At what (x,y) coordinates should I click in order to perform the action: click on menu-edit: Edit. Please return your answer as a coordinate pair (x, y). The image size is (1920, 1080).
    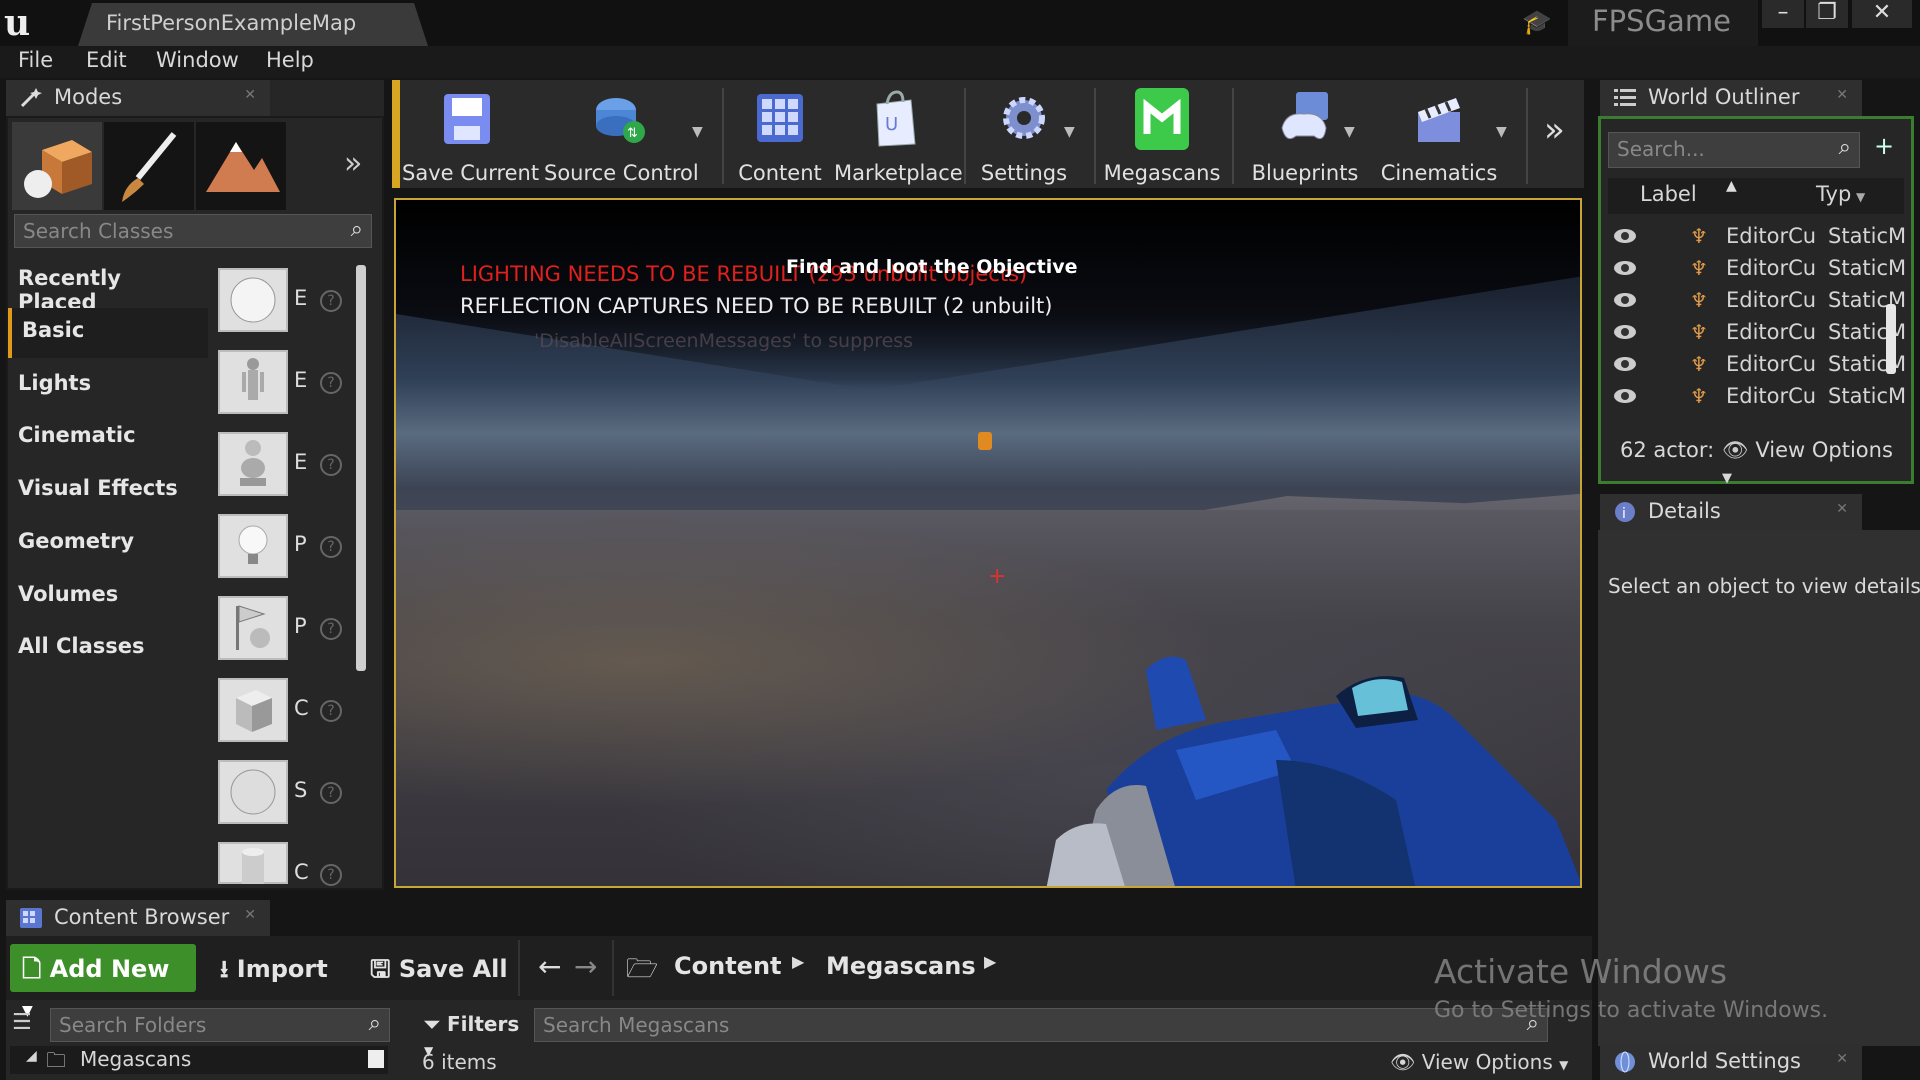
    Looking at the image, I should click on (106, 60).